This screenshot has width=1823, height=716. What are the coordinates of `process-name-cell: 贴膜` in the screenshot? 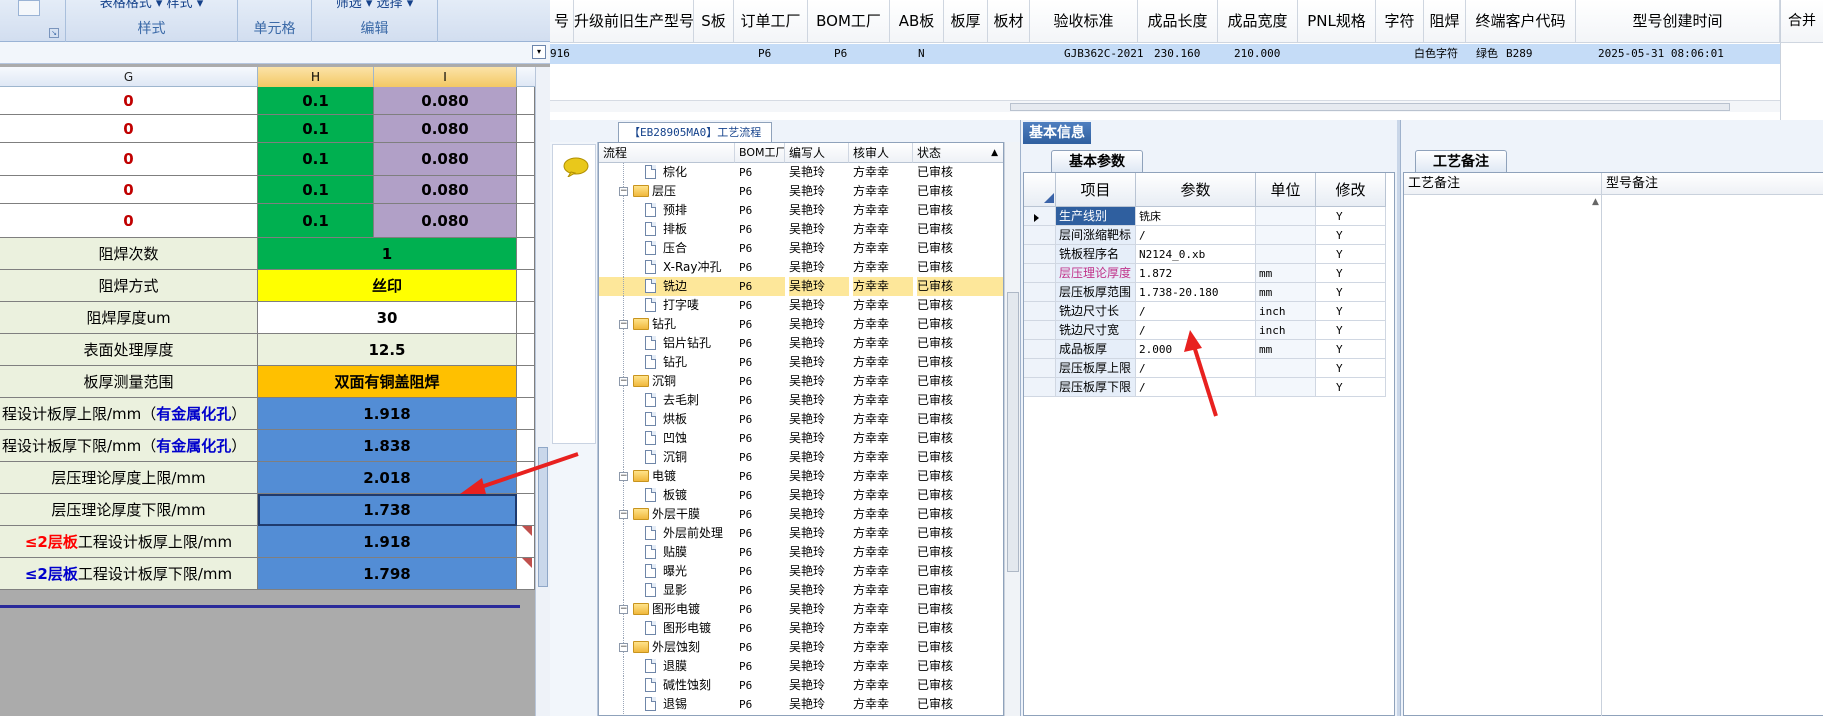 It's located at (671, 552).